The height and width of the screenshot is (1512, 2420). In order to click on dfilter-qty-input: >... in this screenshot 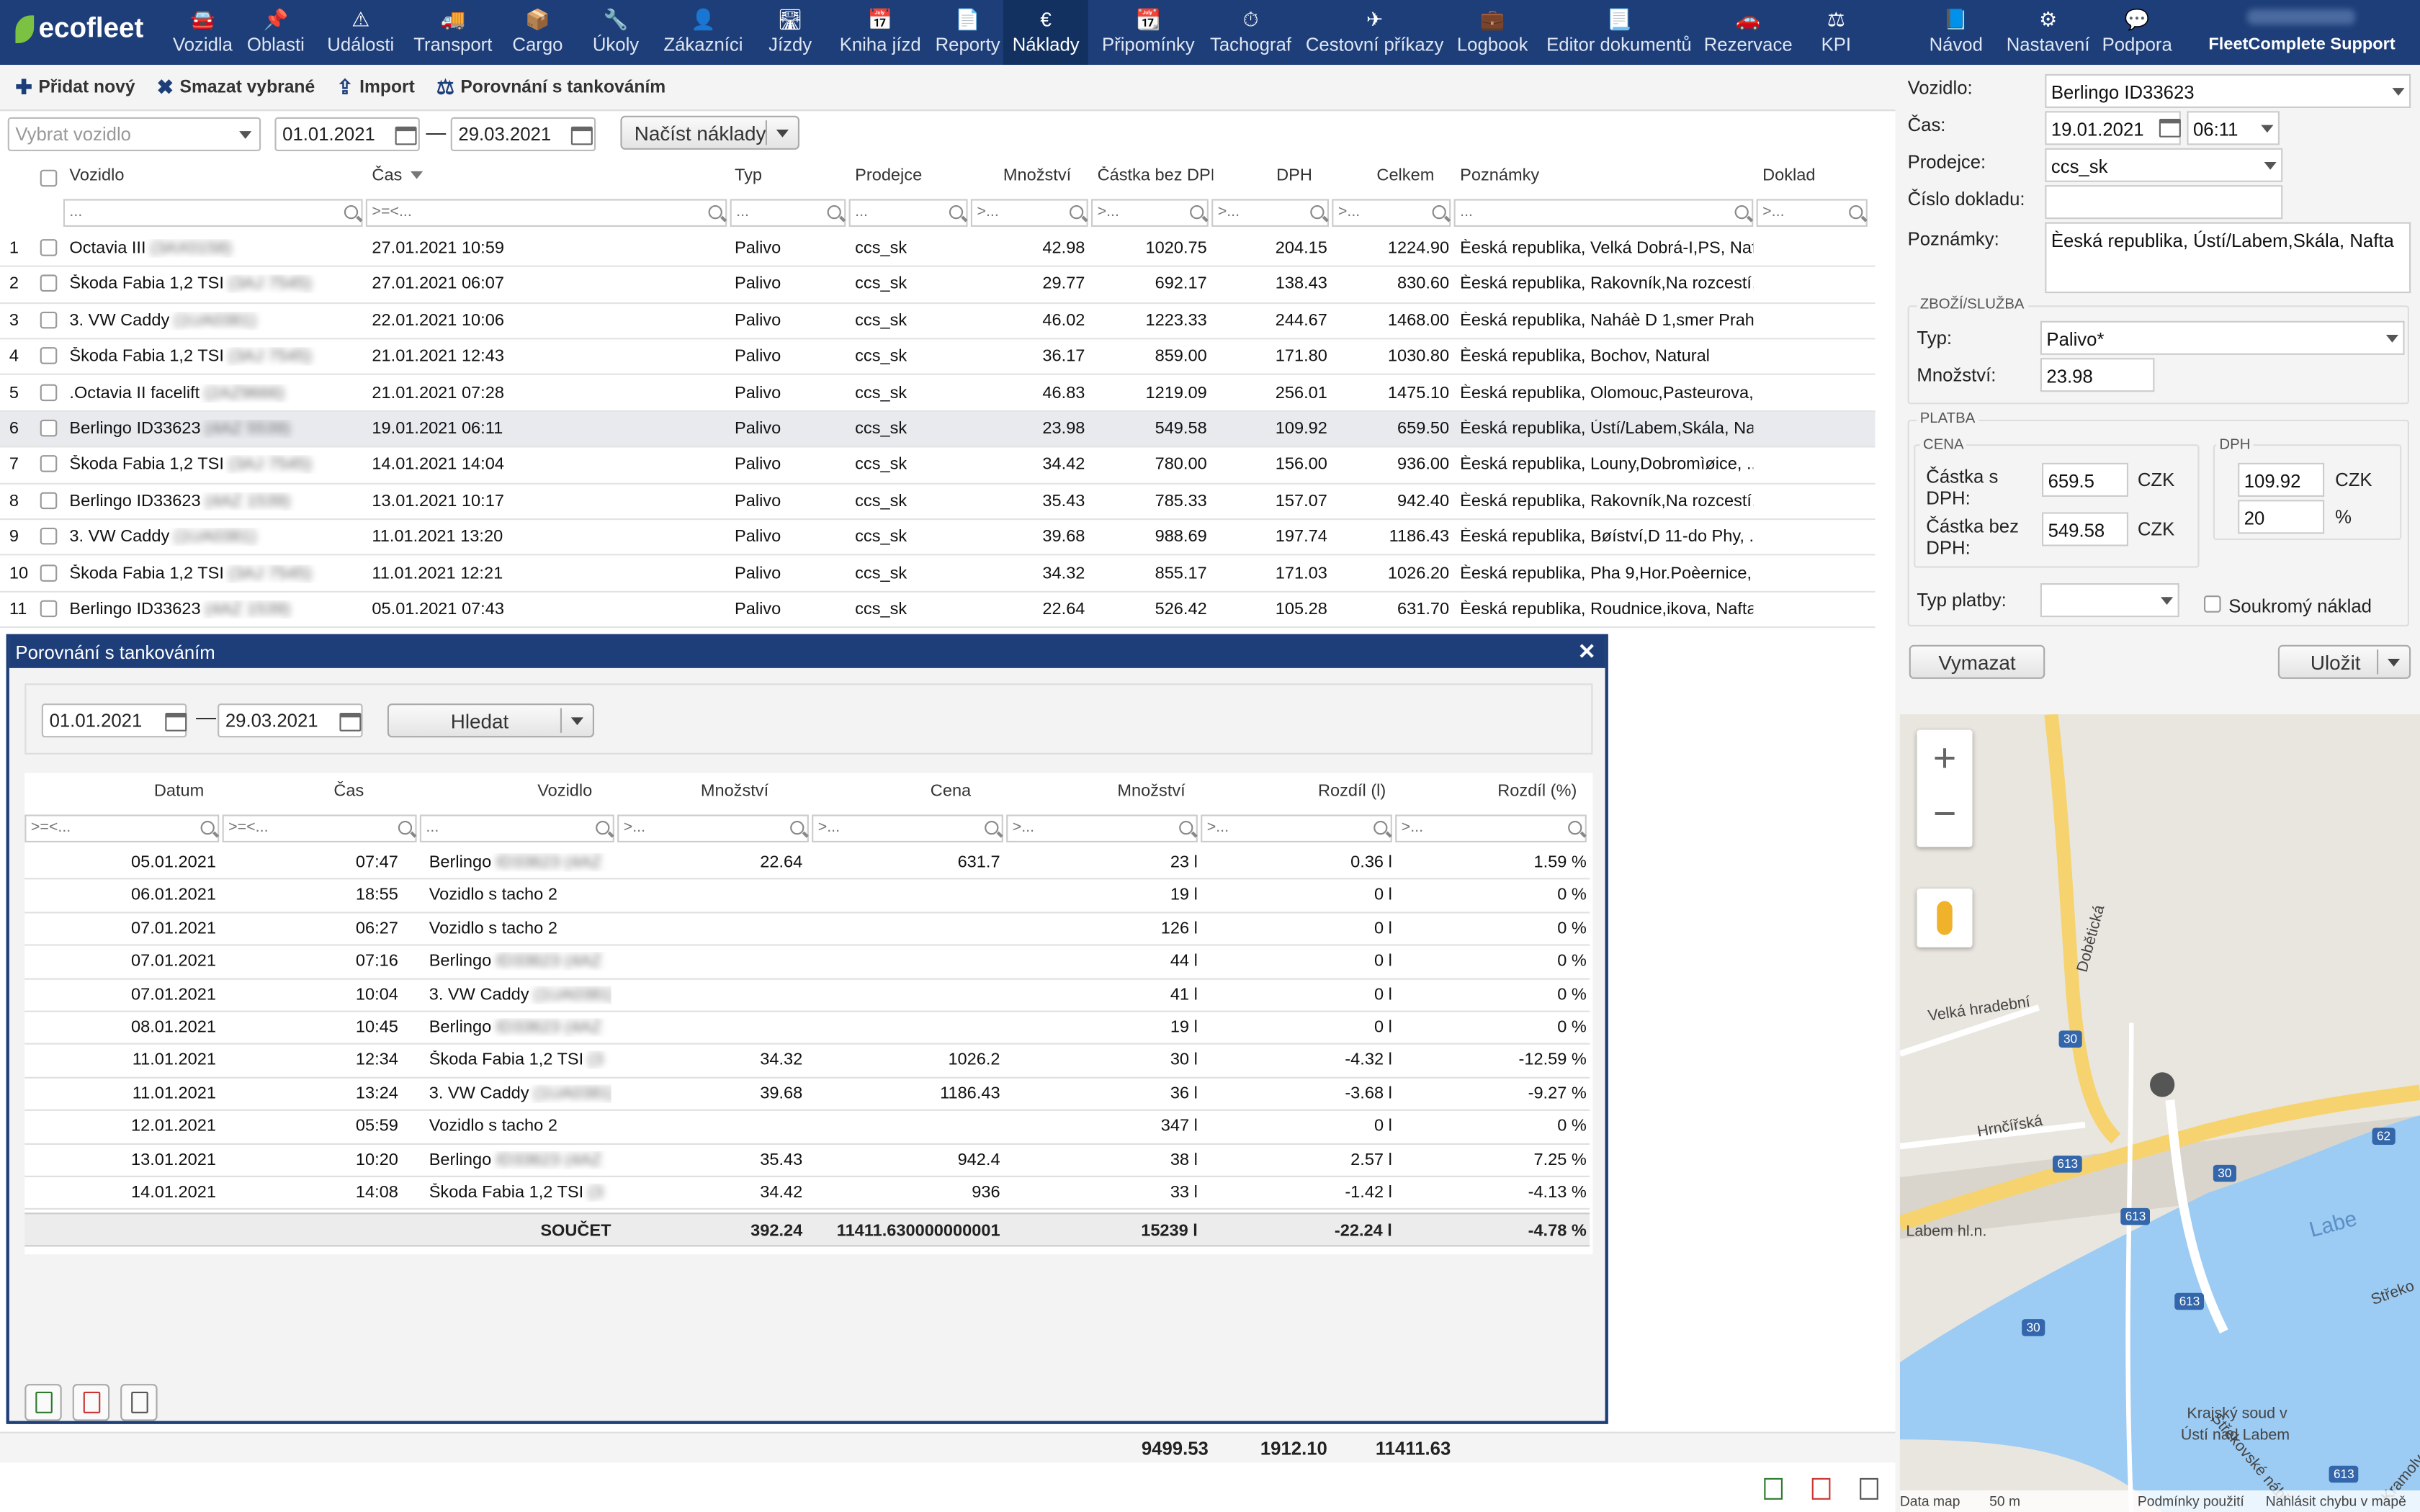, I will do `click(713, 828)`.